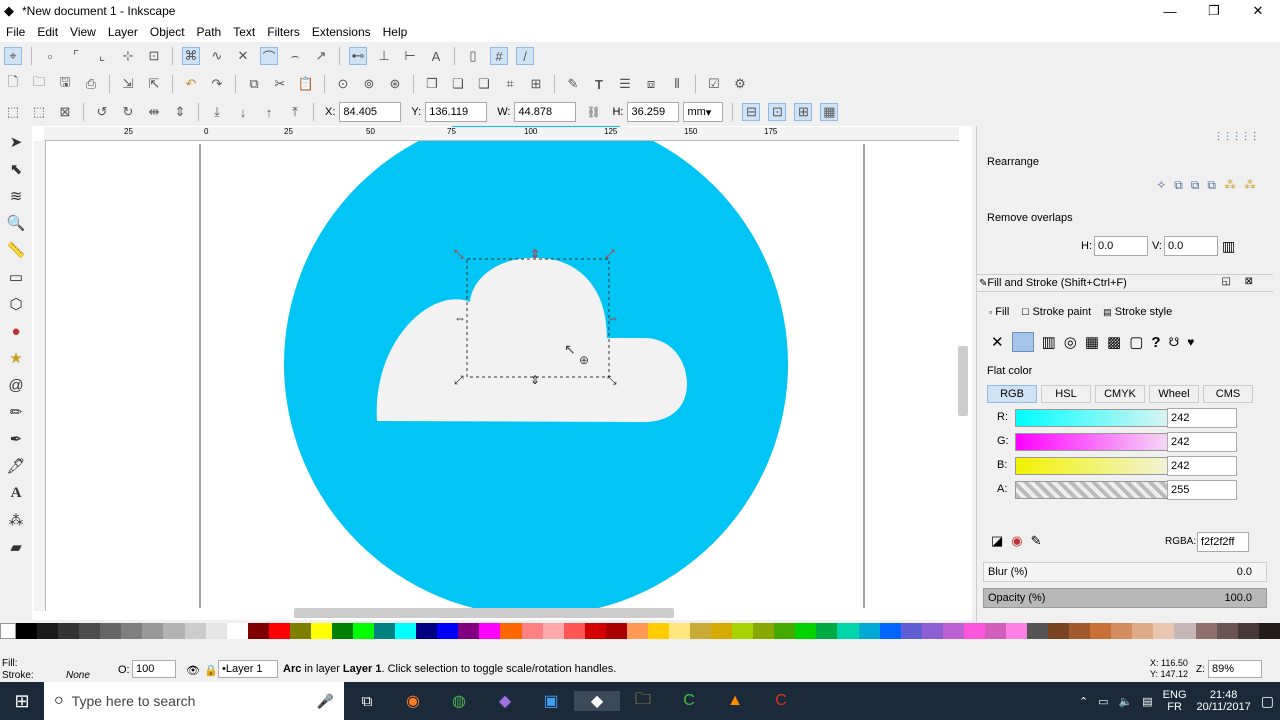  Describe the element at coordinates (167, 32) in the screenshot. I see `menu-object: Object` at that location.